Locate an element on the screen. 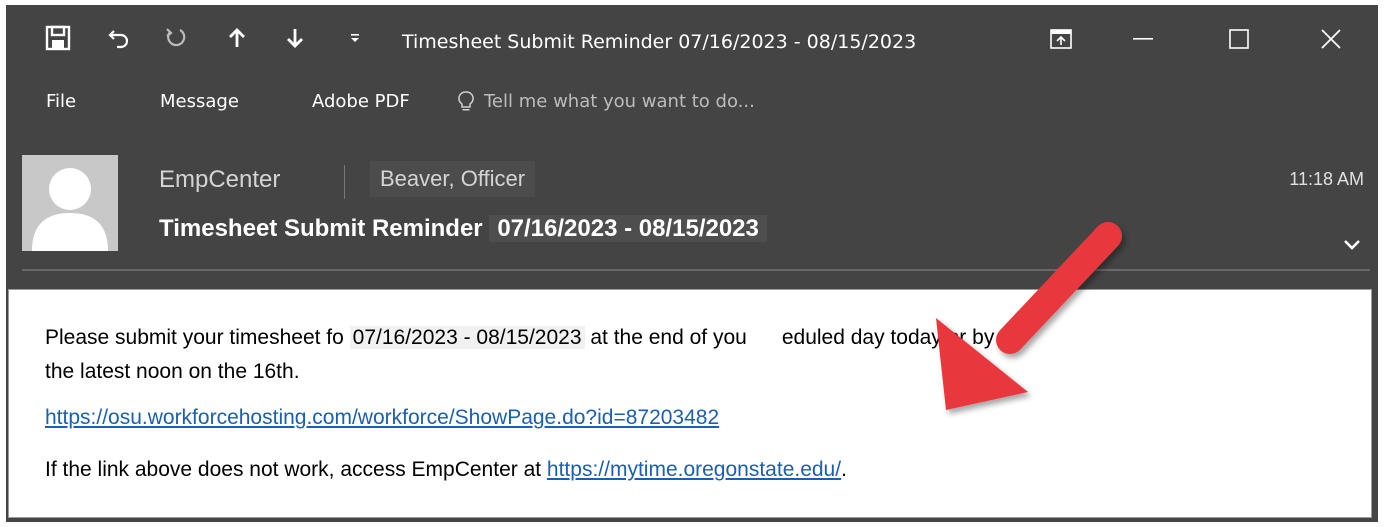 Image resolution: width=1384 pixels, height=527 pixels. maximize-icon is located at coordinates (1239, 39).